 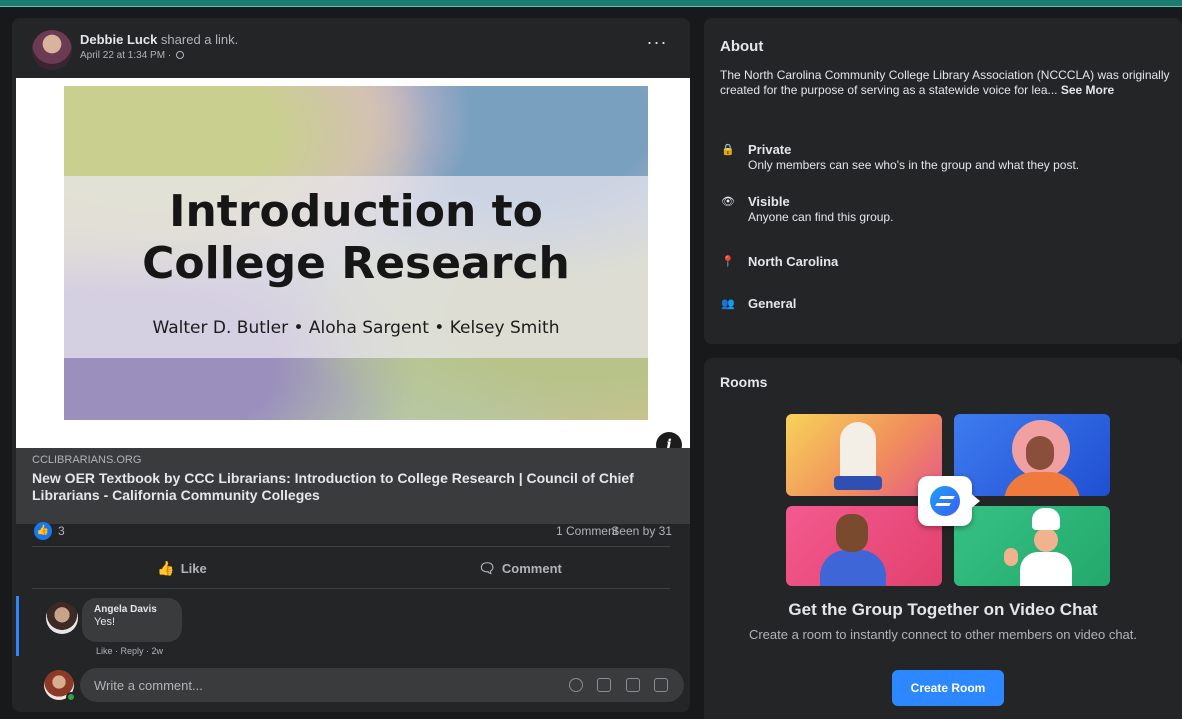 I want to click on camera-icon, so click(x=604, y=684).